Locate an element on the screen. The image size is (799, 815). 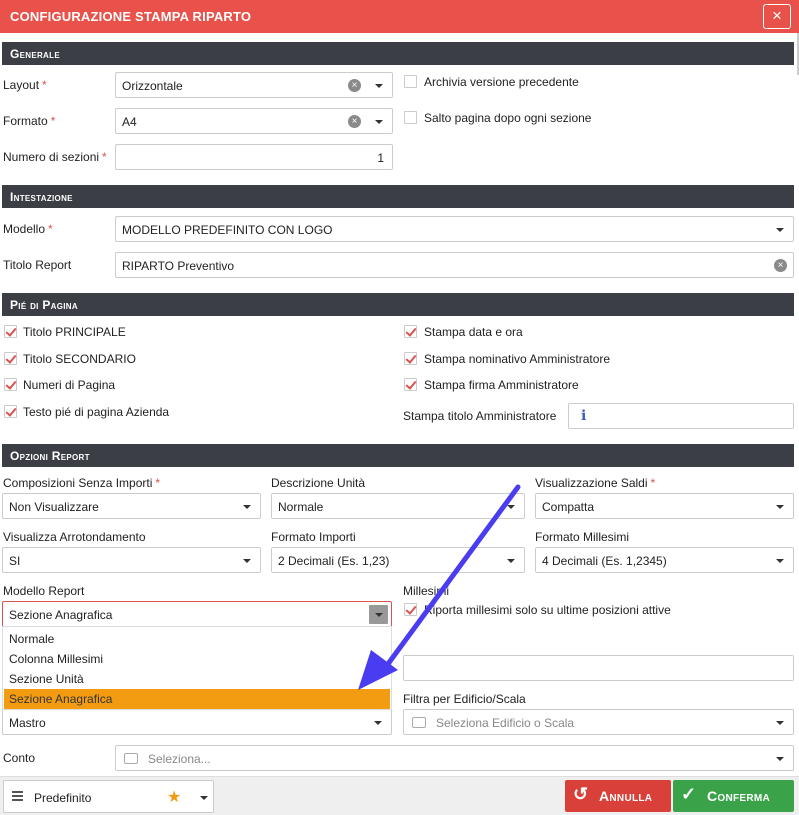
layout-select: Orizzontale × is located at coordinates (254, 85).